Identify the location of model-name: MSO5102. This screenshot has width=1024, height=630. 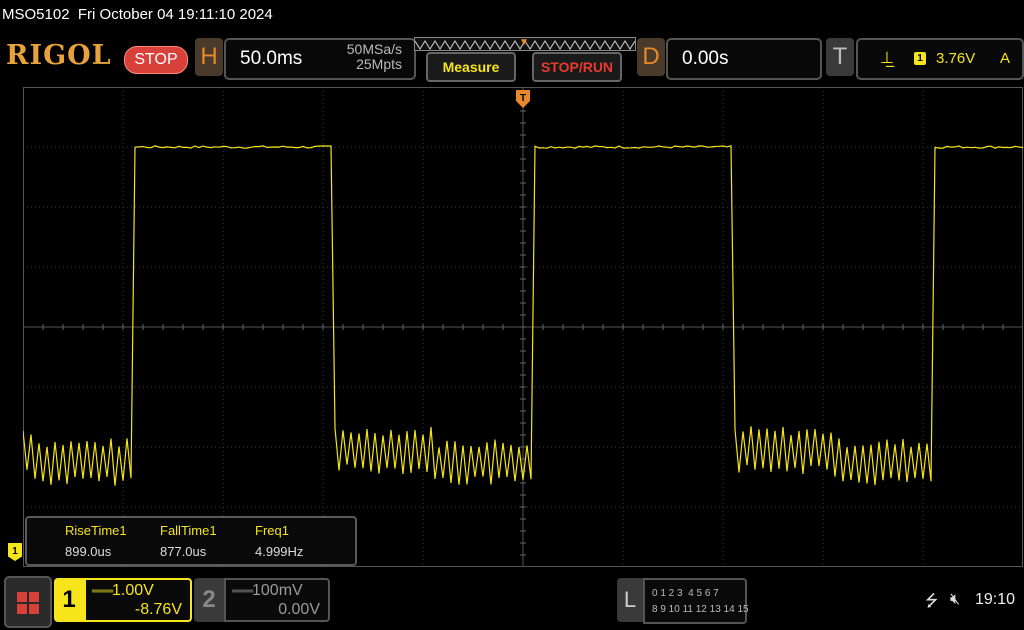
(36, 14).